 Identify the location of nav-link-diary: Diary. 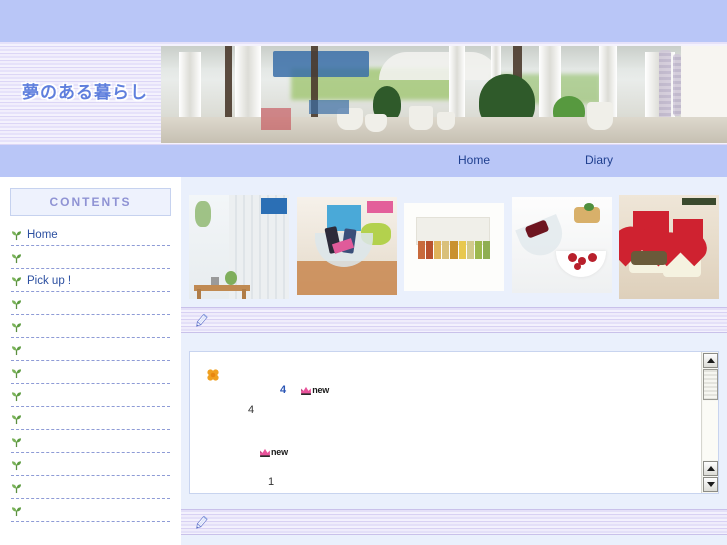
(599, 160).